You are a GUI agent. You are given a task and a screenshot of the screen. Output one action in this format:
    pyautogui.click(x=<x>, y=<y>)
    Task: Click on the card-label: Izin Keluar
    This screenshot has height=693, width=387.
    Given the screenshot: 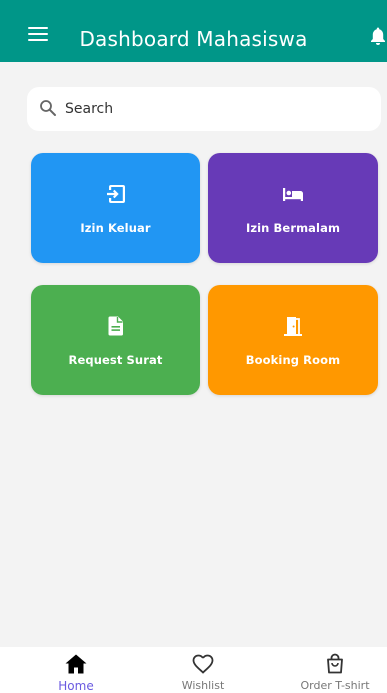 What is the action you would take?
    pyautogui.click(x=115, y=228)
    